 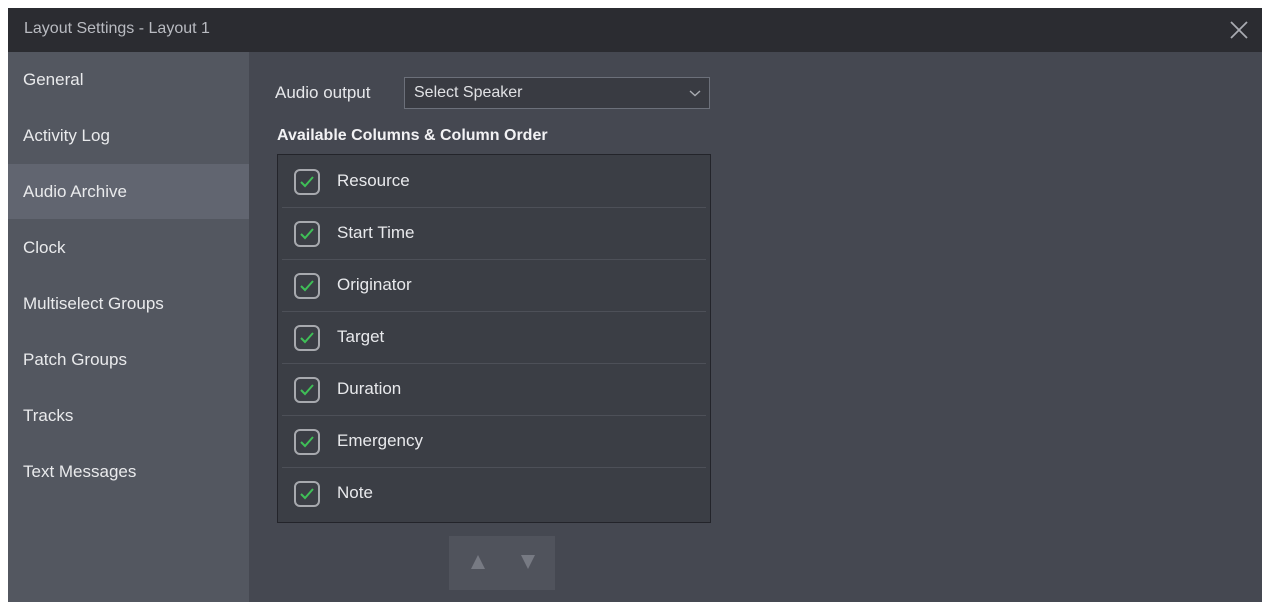 What do you see at coordinates (494, 442) in the screenshot?
I see `column-row-emergency: Emergency` at bounding box center [494, 442].